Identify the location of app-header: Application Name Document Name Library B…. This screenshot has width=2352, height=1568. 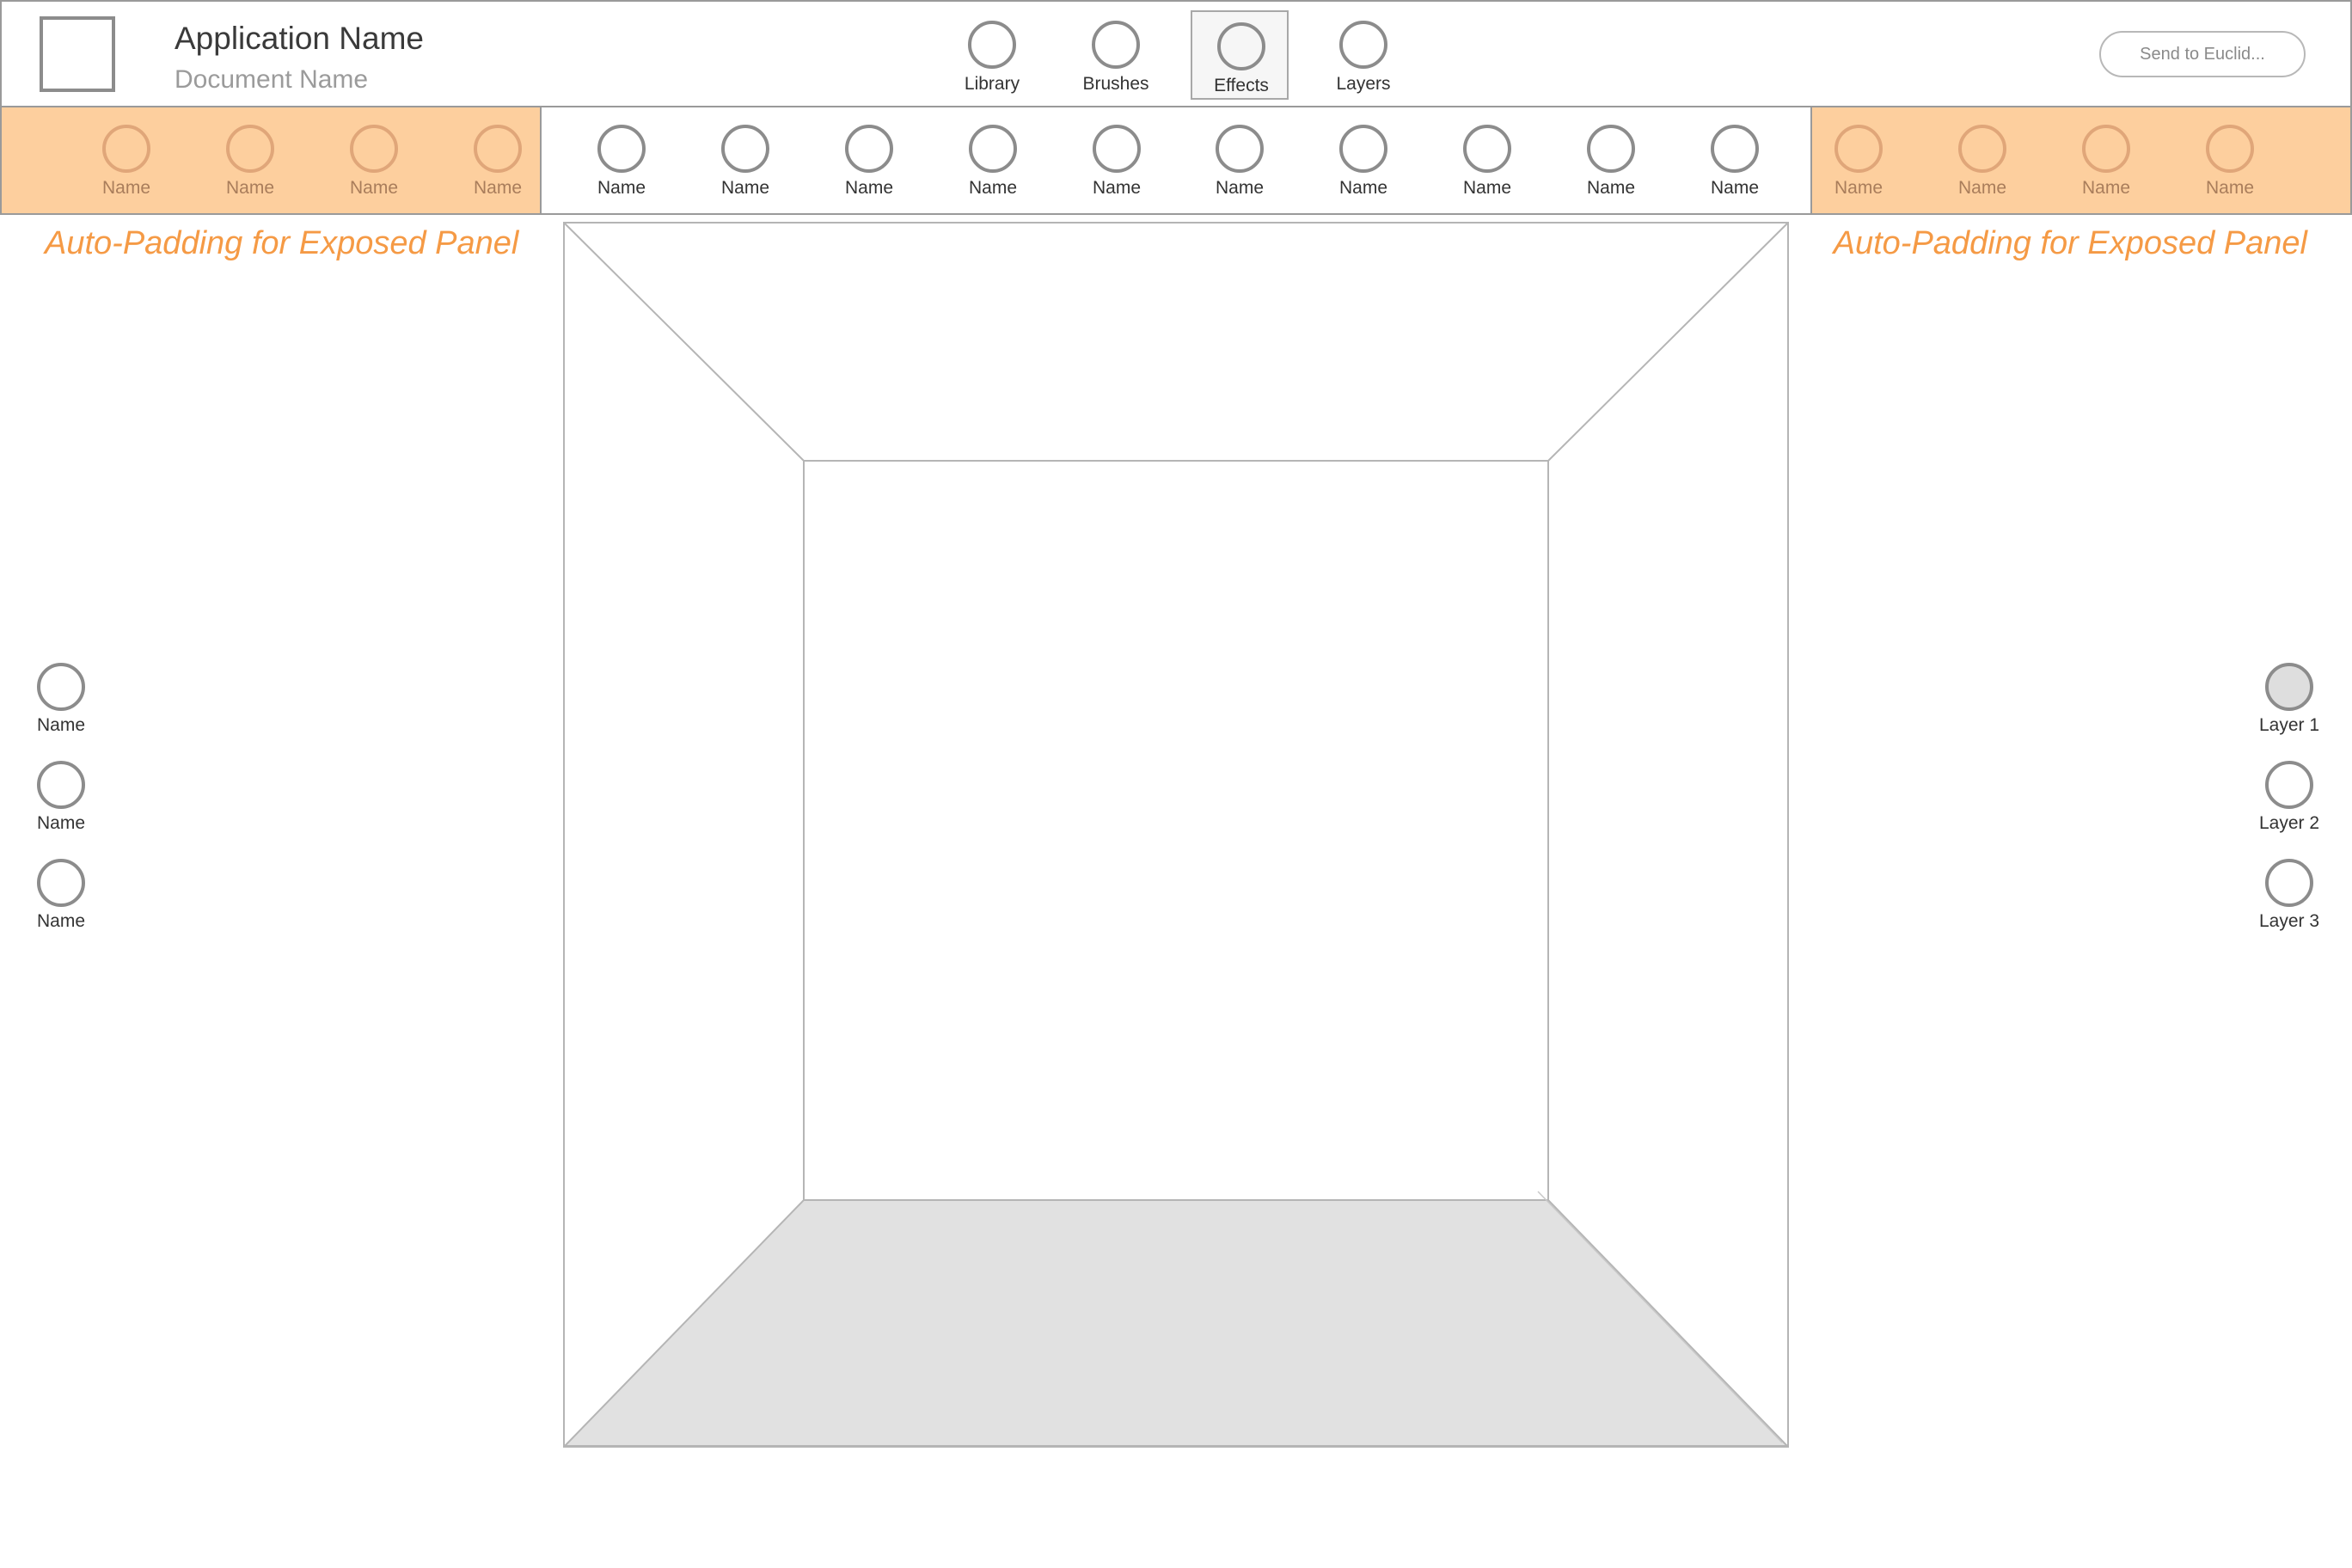
(1176, 53).